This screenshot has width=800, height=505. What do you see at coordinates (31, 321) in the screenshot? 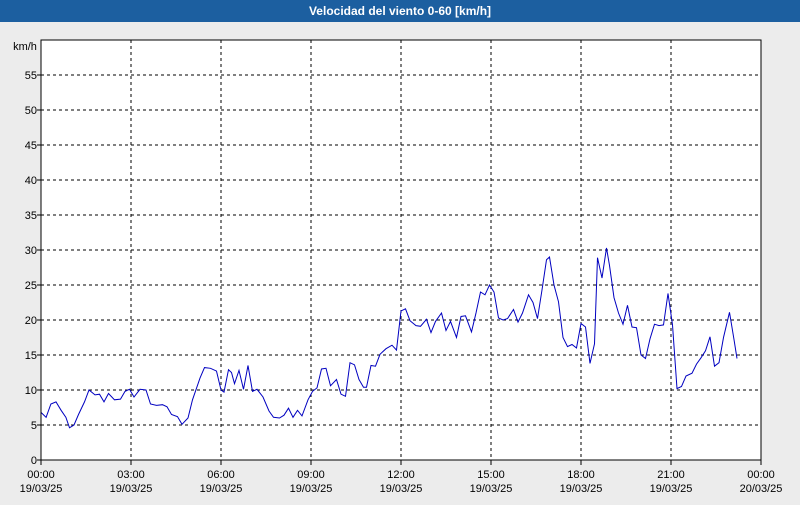
I see `y-tick-label: 20` at bounding box center [31, 321].